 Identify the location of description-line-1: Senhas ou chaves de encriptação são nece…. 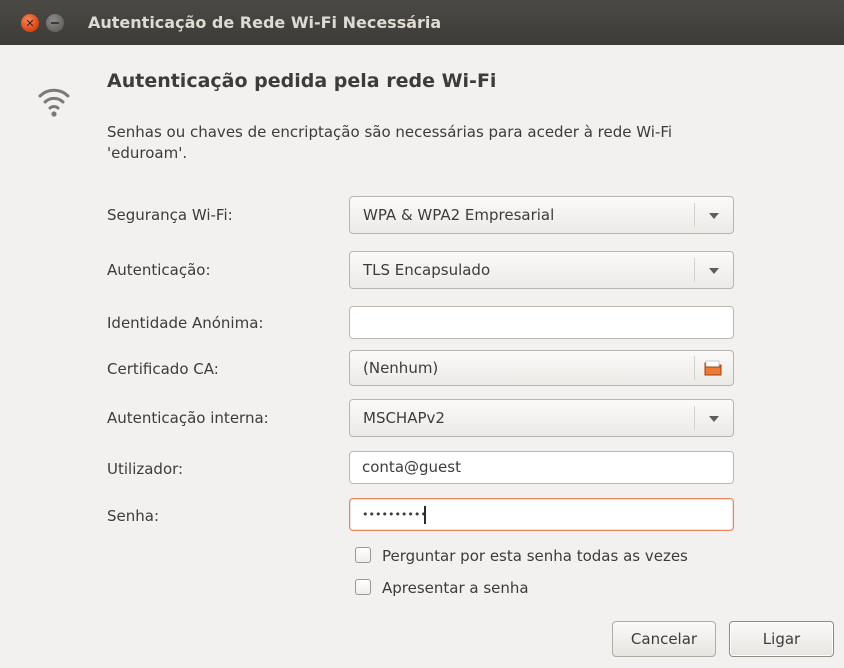
(390, 132).